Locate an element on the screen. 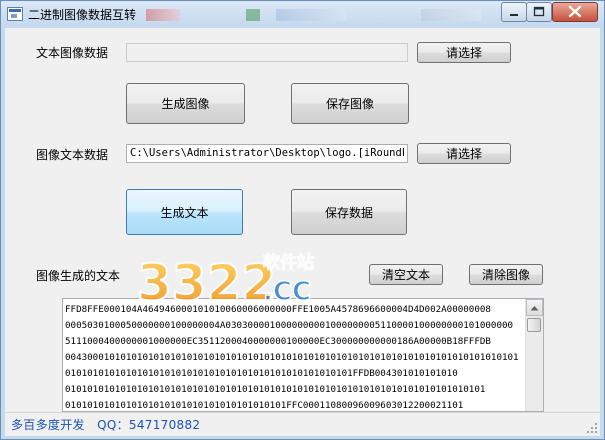 This screenshot has width=605, height=440. chevron-up-icon is located at coordinates (534, 307).